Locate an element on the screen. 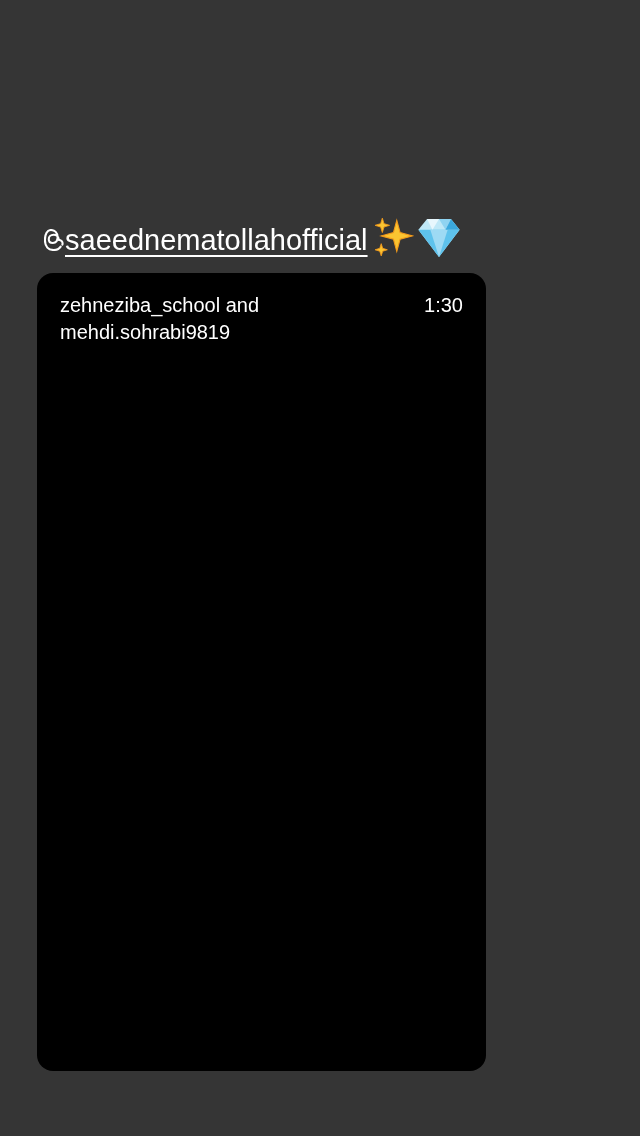 Image resolution: width=640 pixels, height=1136 pixels. gem-icon is located at coordinates (438, 238).